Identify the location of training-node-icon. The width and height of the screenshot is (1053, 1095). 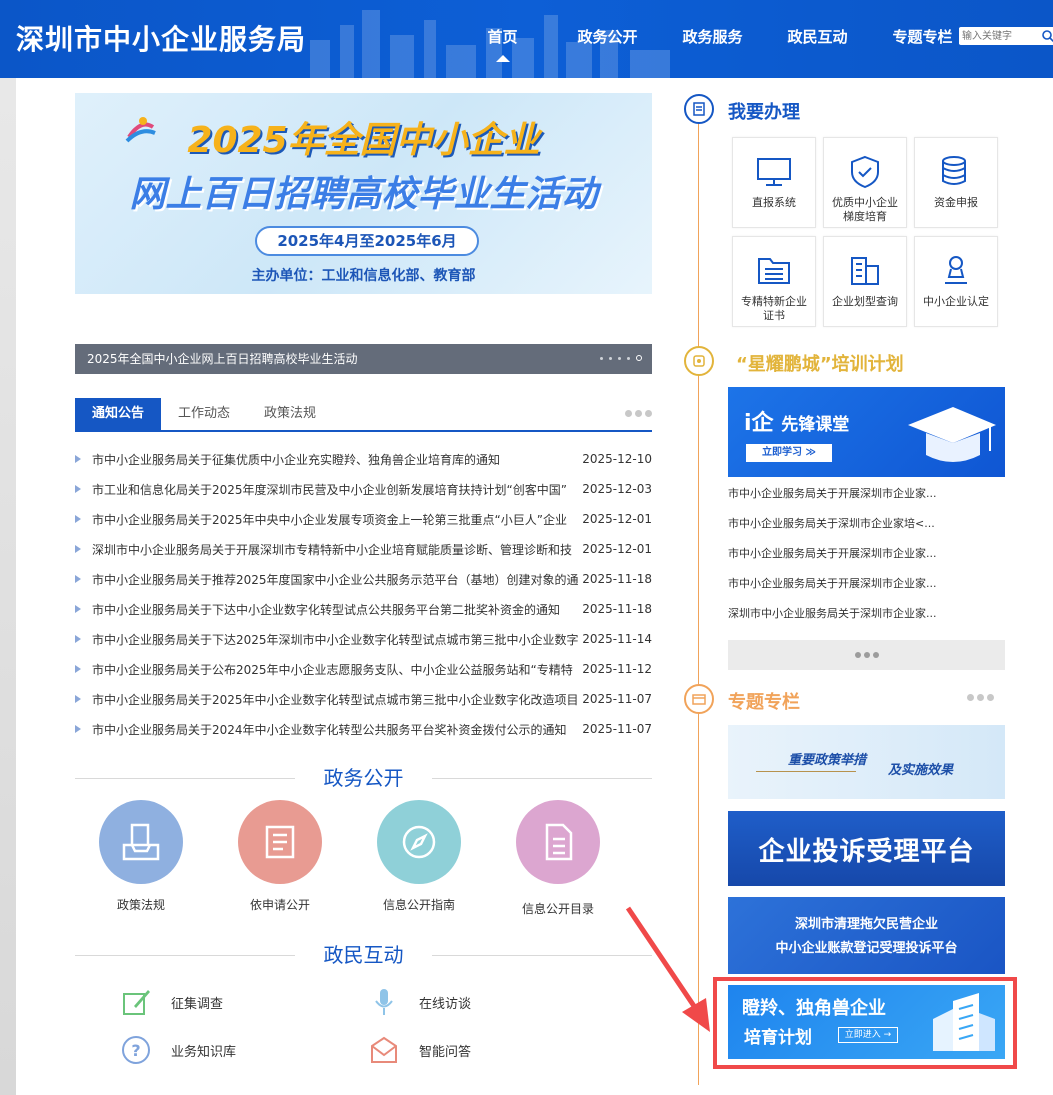
(699, 361).